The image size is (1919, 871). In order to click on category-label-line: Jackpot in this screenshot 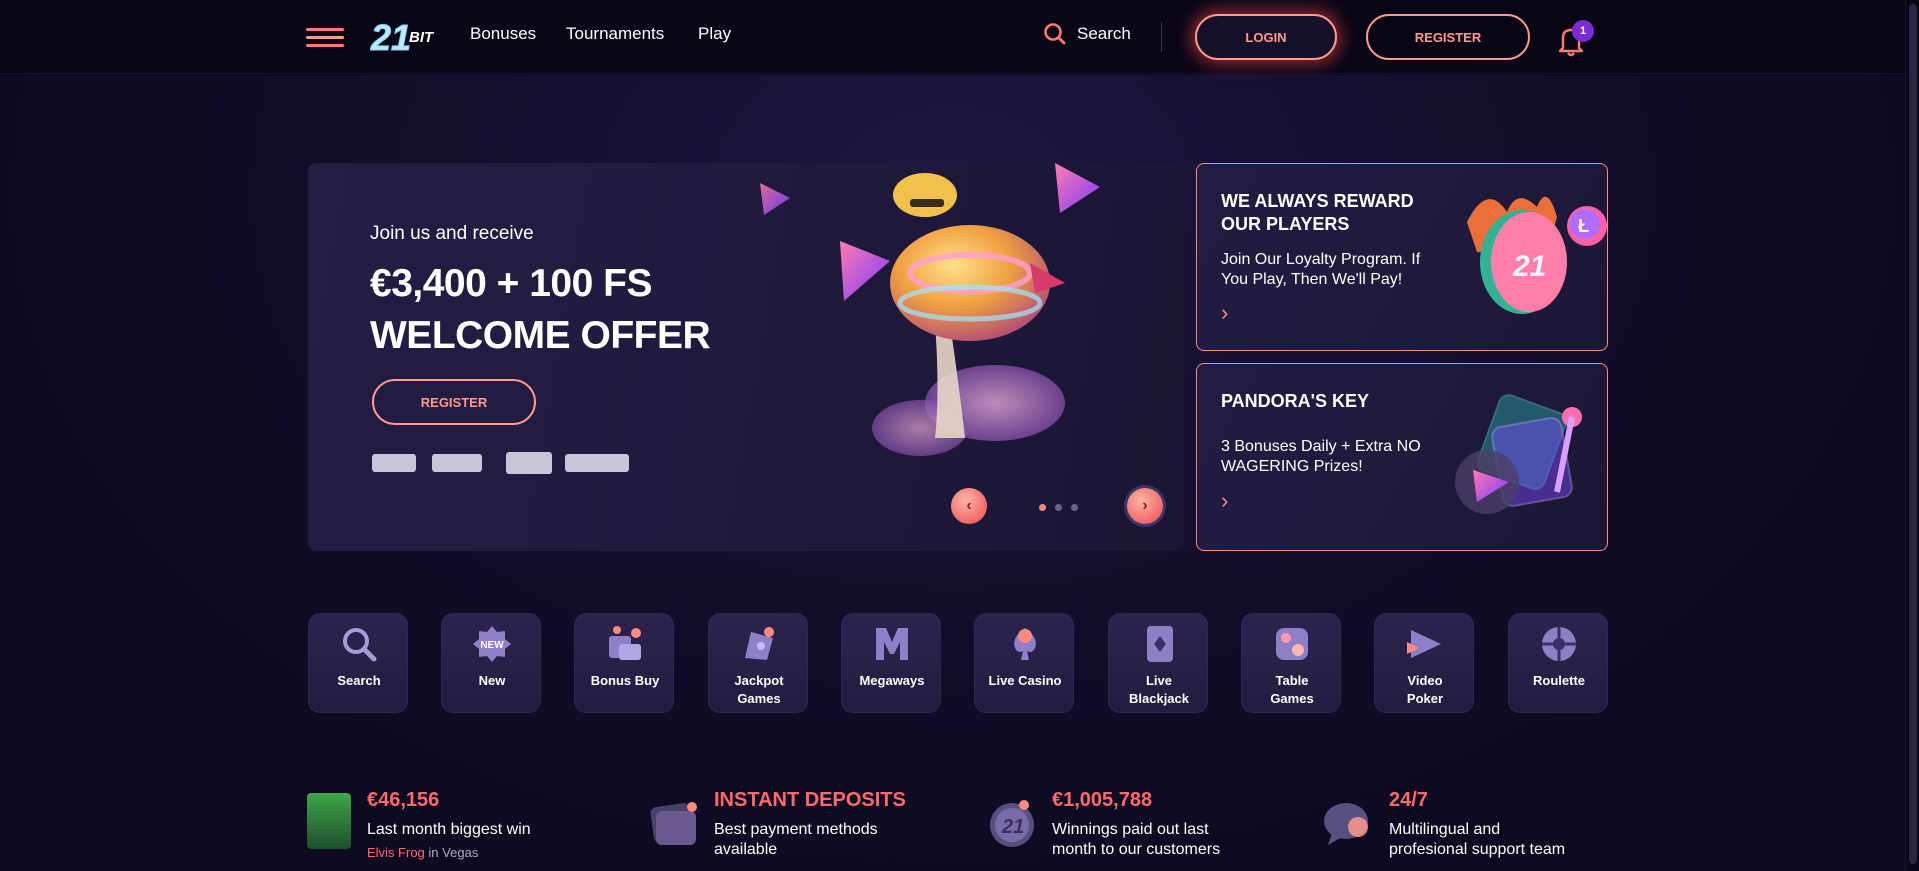, I will do `click(759, 680)`.